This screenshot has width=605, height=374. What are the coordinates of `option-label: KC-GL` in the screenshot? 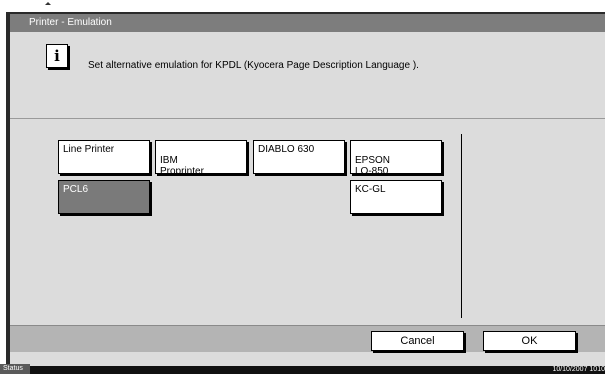 It's located at (370, 189).